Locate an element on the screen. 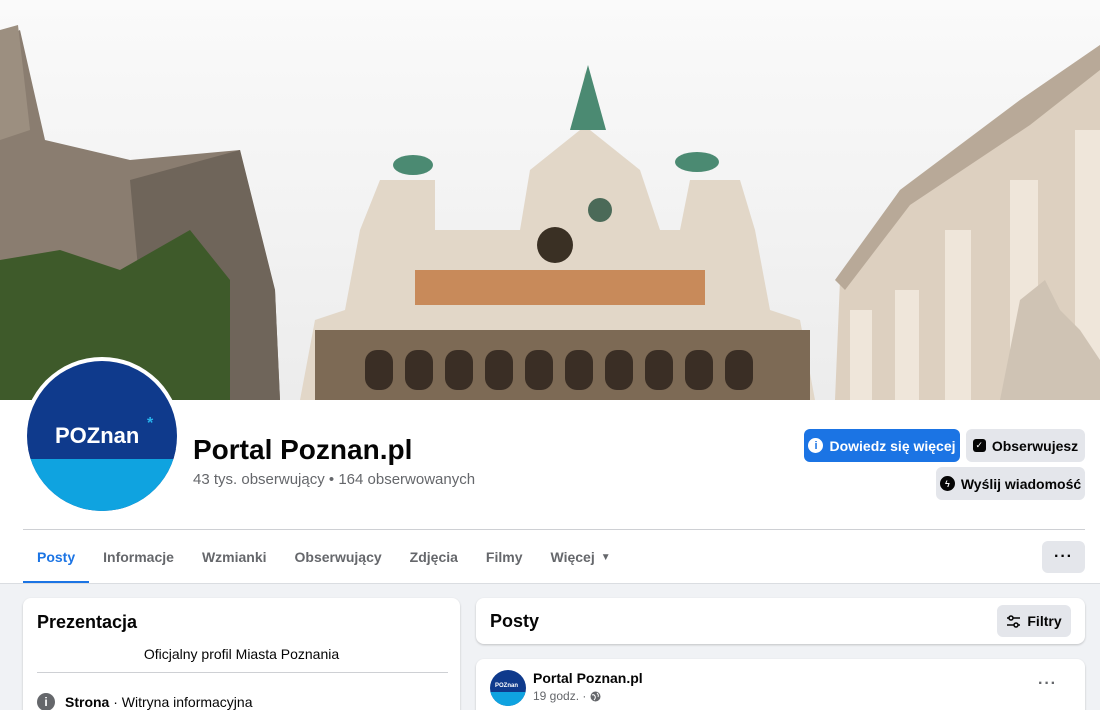 The width and height of the screenshot is (1100, 710). posts-header-card: Posty Filtry is located at coordinates (780, 621).